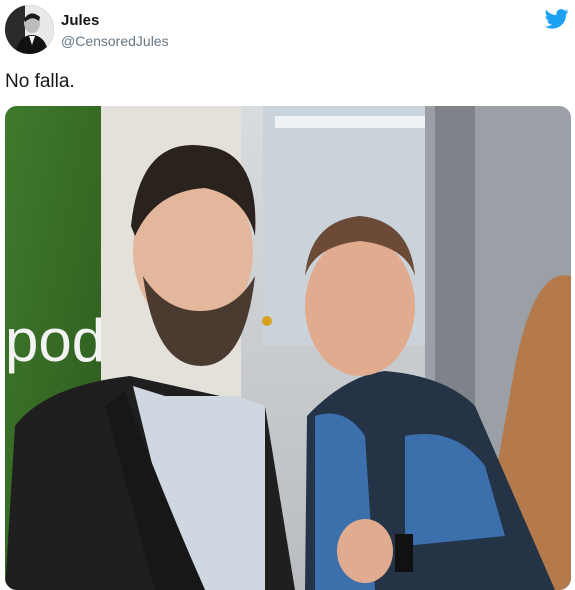 Image resolution: width=575 pixels, height=590 pixels. I want to click on twitter-bird-icon, so click(557, 19).